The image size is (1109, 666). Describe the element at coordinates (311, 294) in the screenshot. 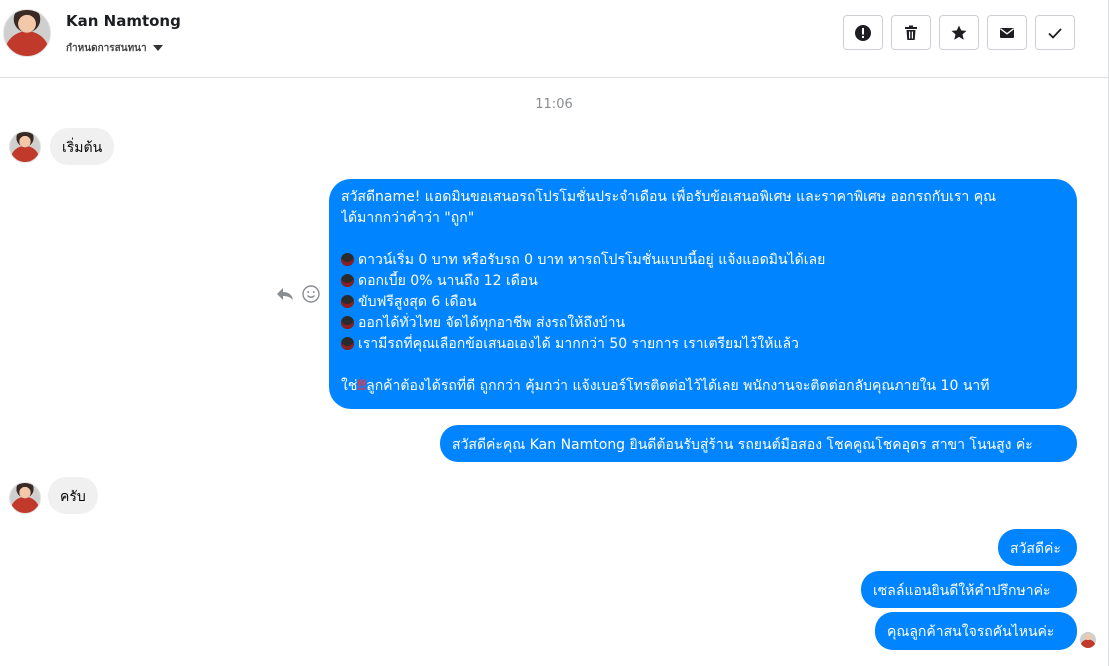

I see `emoji-react-icon` at that location.